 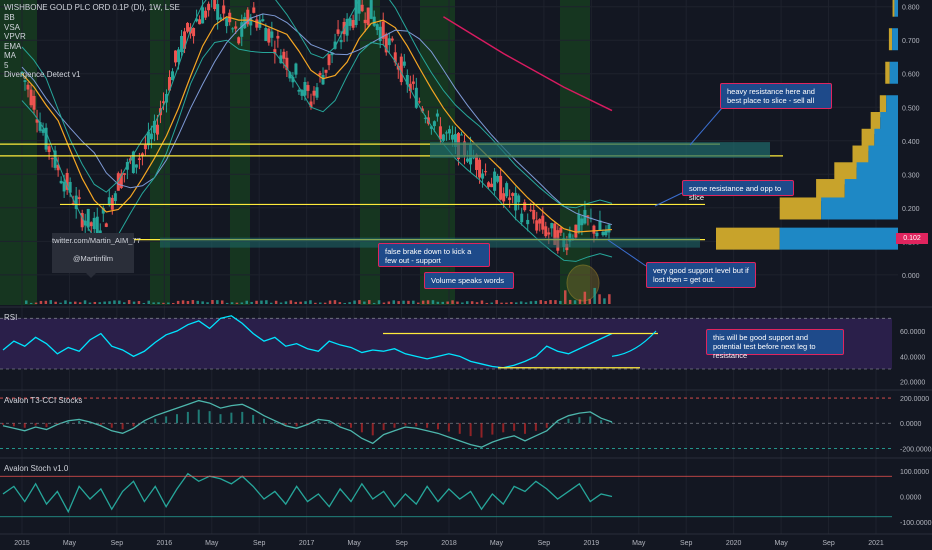 I want to click on indicator-label: VSA, so click(x=12, y=28).